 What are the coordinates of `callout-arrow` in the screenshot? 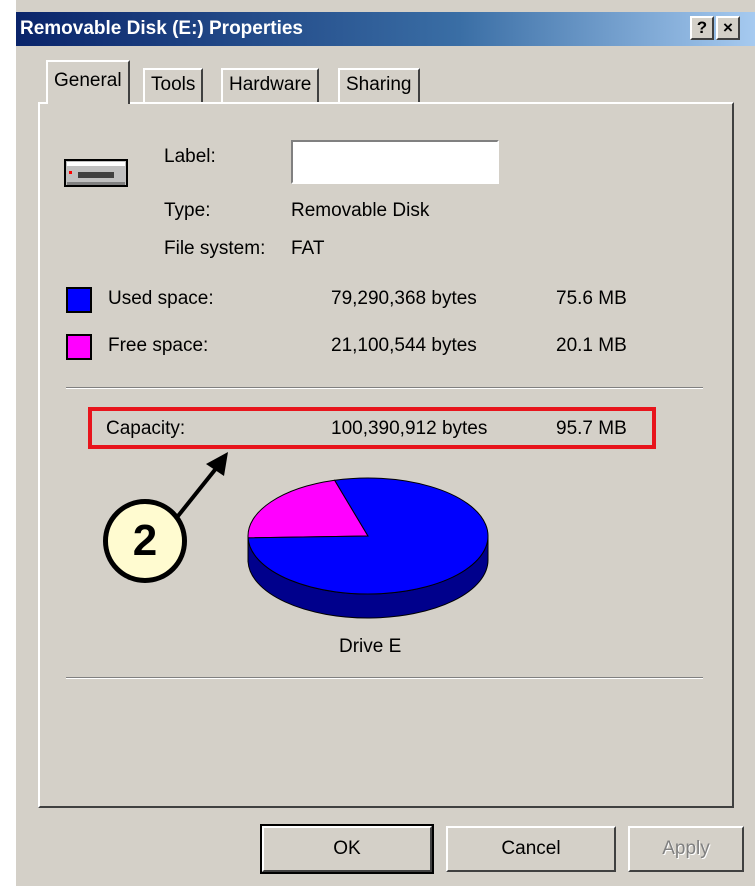 It's located at (198, 490).